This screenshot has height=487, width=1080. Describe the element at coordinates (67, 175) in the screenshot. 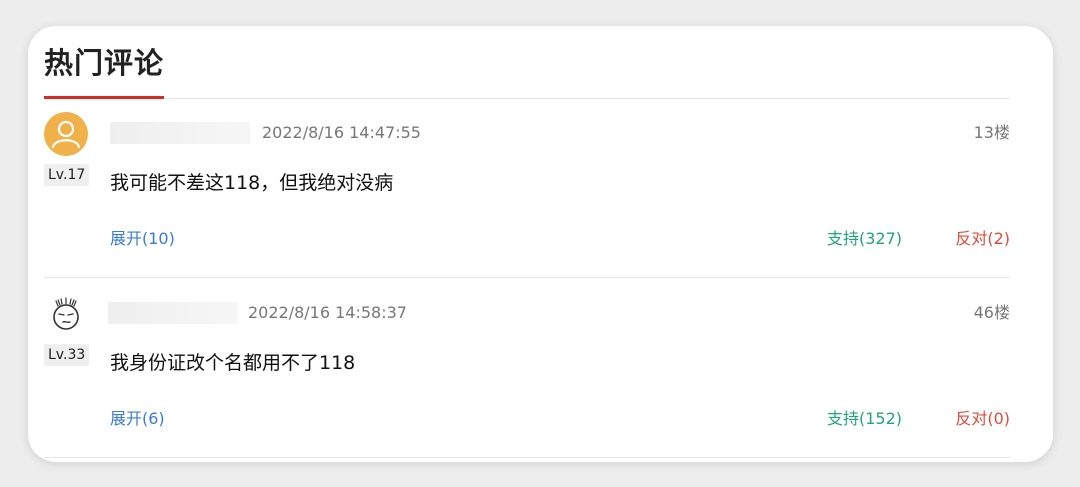

I see `user-level-badge: Lv.17` at that location.